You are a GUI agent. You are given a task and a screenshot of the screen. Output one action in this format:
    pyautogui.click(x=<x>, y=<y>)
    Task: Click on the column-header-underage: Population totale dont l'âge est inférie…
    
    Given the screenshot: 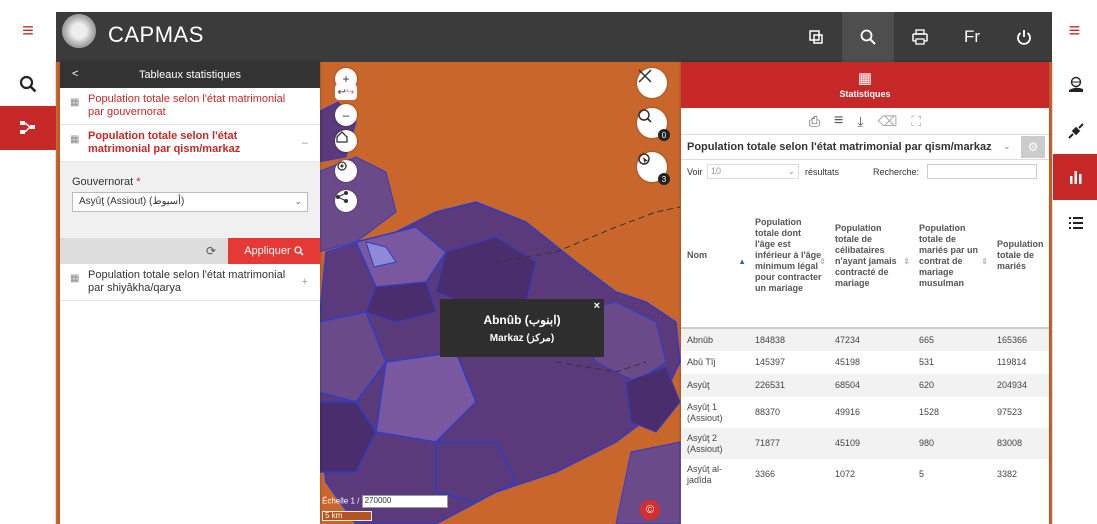 What is the action you would take?
    pyautogui.click(x=789, y=256)
    